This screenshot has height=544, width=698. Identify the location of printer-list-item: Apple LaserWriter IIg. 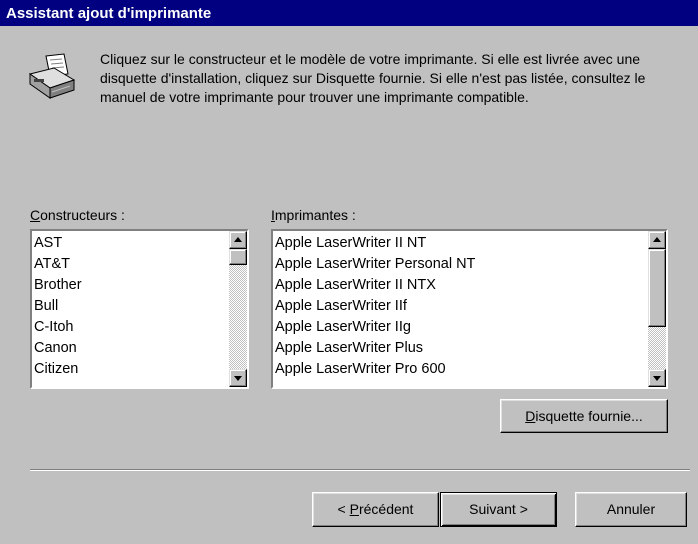
(375, 327).